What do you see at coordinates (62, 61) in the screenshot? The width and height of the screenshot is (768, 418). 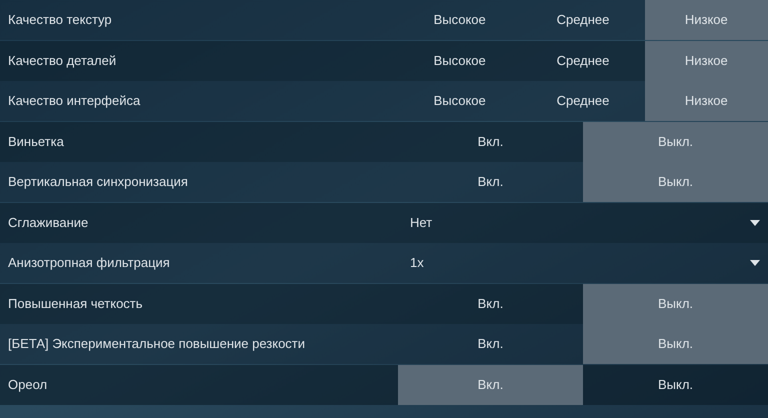 I see `setting-label: Качество деталей` at bounding box center [62, 61].